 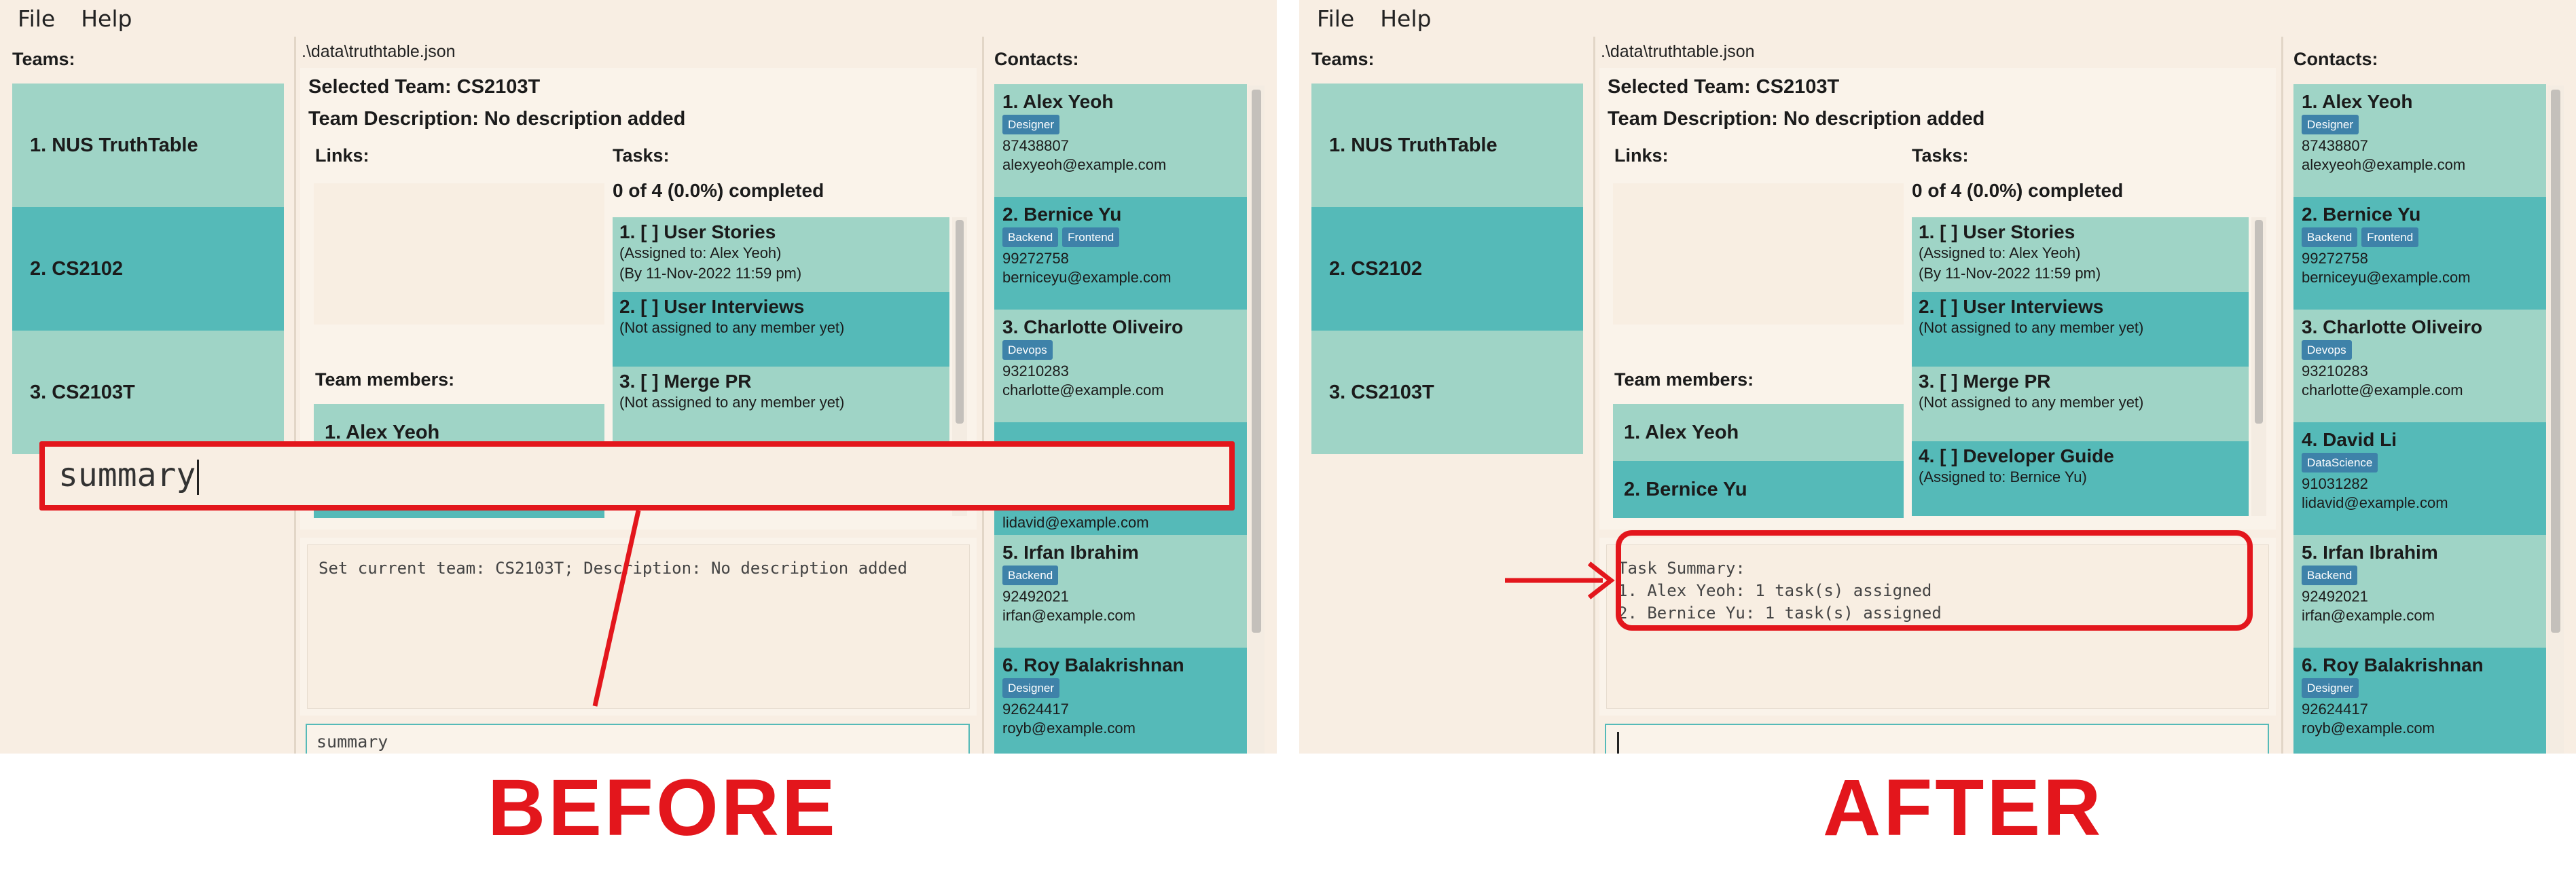 What do you see at coordinates (2393, 664) in the screenshot?
I see `contact-name: 6. Roy Balakrishnan` at bounding box center [2393, 664].